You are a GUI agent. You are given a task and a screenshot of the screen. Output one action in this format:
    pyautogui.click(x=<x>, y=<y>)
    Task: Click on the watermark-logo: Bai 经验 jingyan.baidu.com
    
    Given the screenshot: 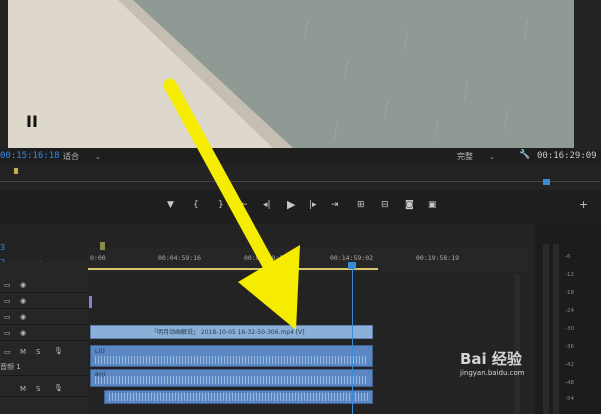 What is the action you would take?
    pyautogui.click(x=492, y=362)
    